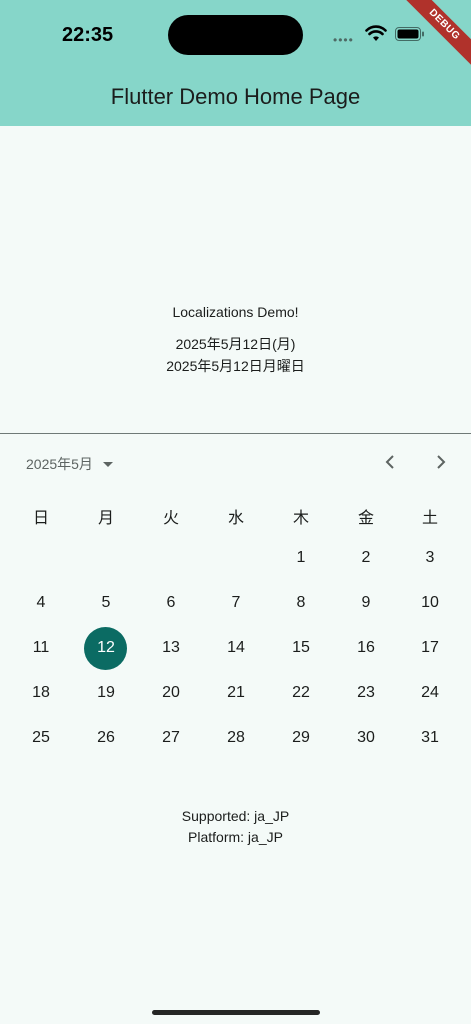  Describe the element at coordinates (301, 738) in the screenshot. I see `calendar-day: 29` at that location.